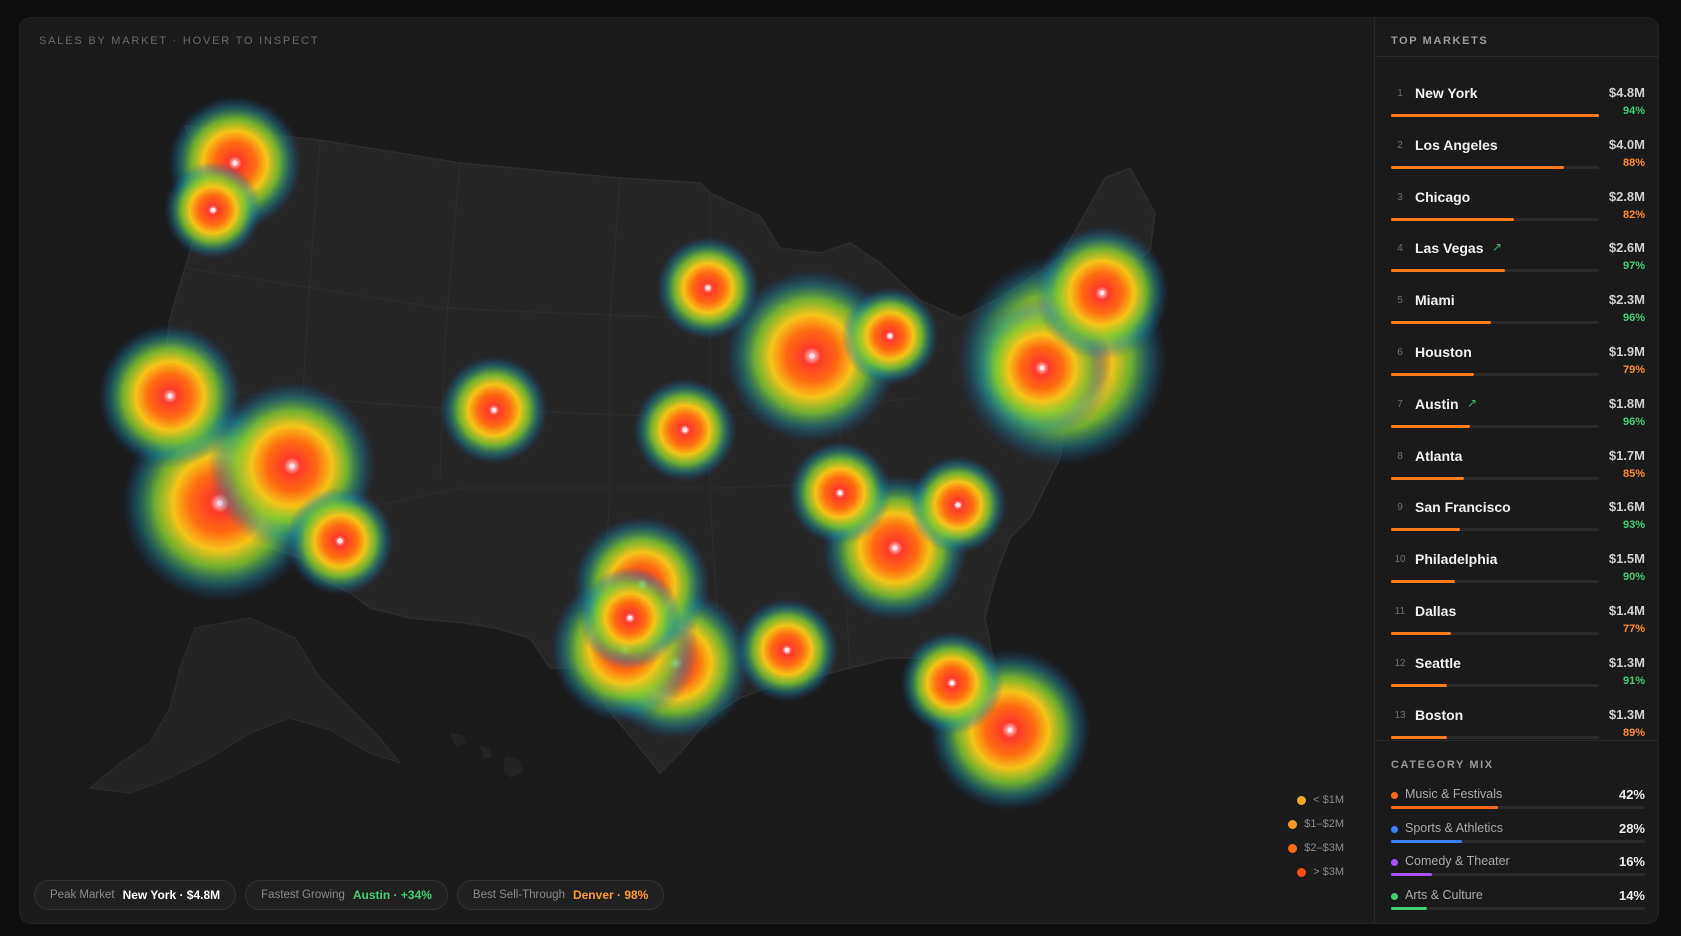 This screenshot has height=936, width=1681. I want to click on market-row: 8 Atlanta $1.7M 85%, so click(1518, 459).